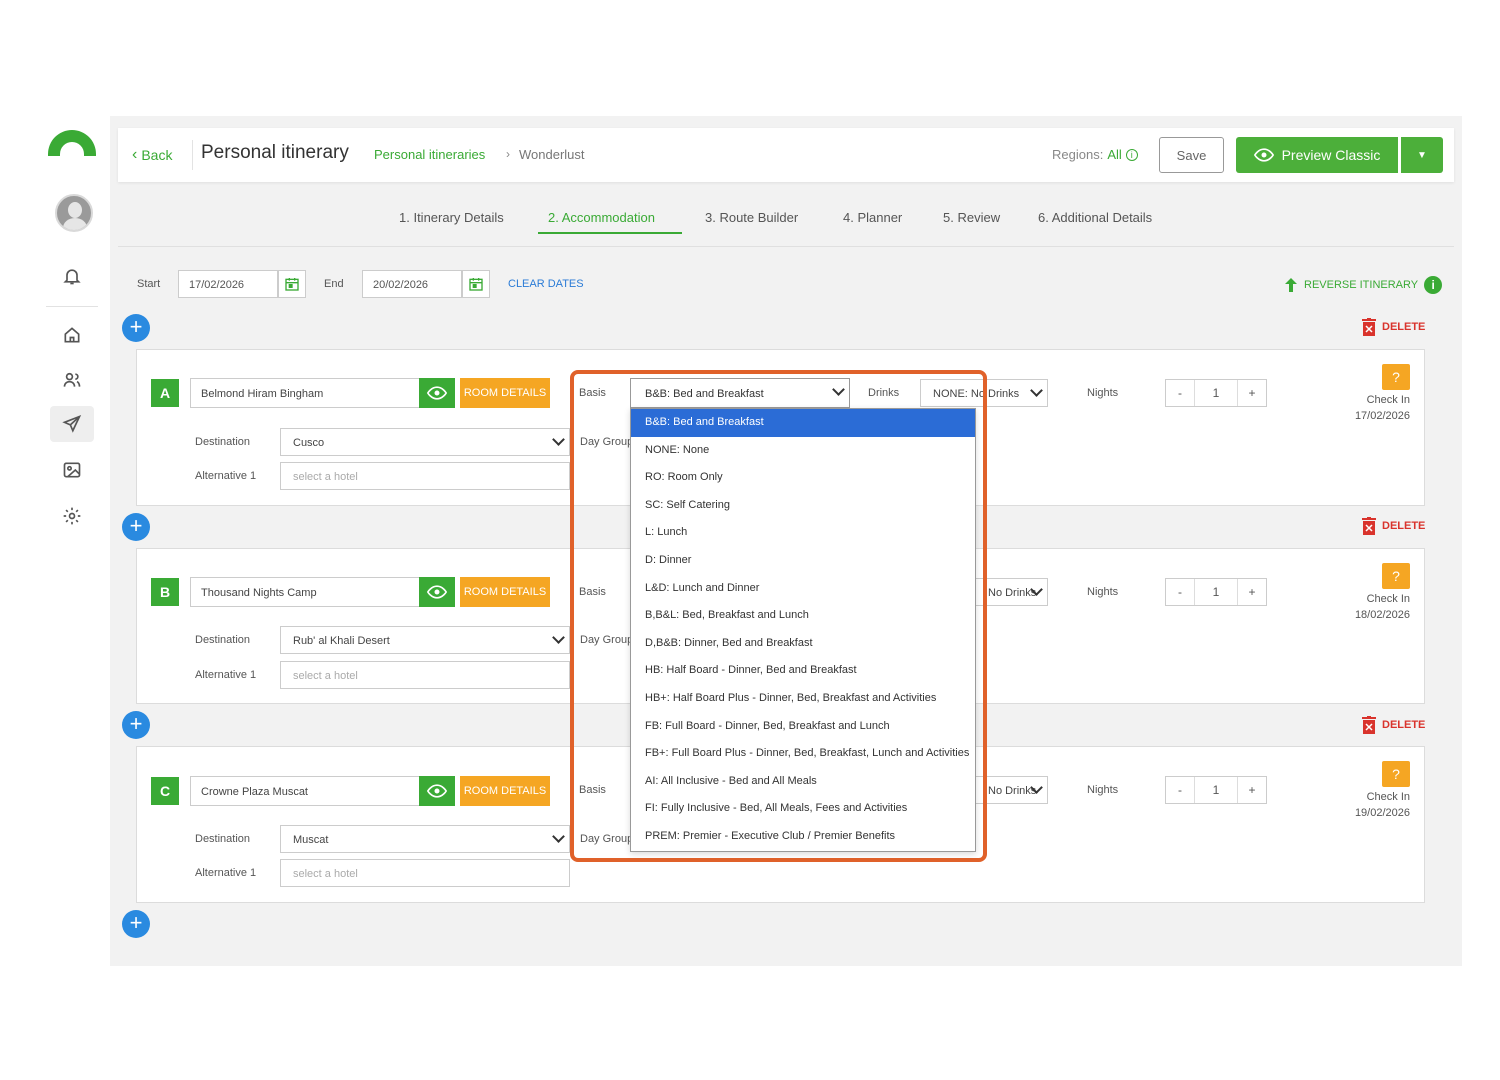 The height and width of the screenshot is (1080, 1500). Describe the element at coordinates (1422, 155) in the screenshot. I see `preview-dropdown-toggle: ▼` at that location.